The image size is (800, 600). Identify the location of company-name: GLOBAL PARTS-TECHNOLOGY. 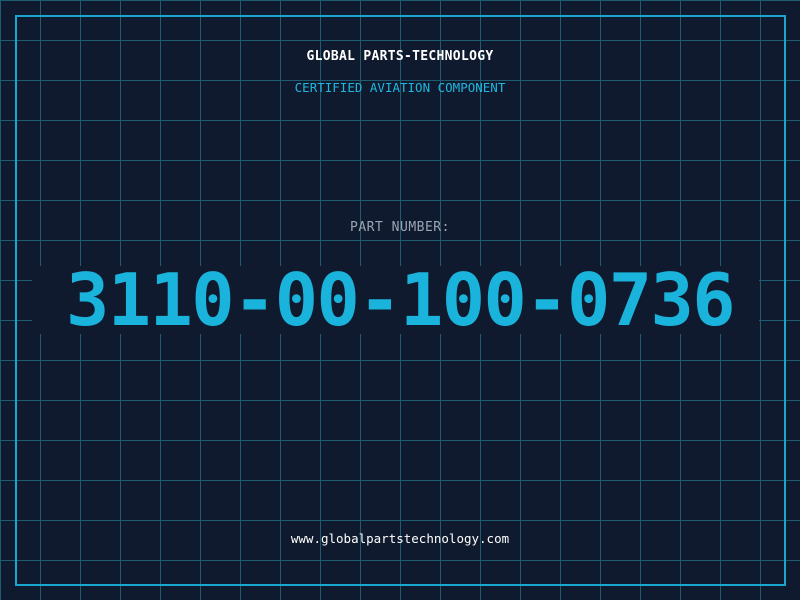
(400, 56).